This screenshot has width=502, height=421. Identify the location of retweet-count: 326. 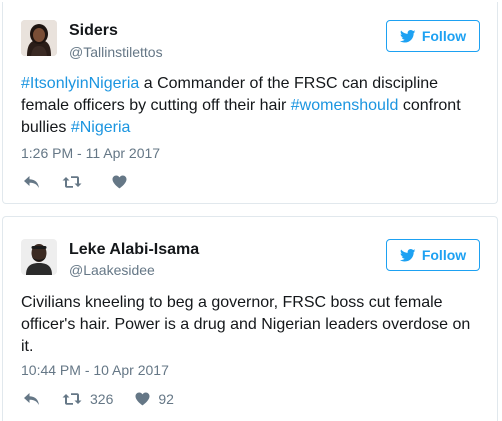
(102, 399).